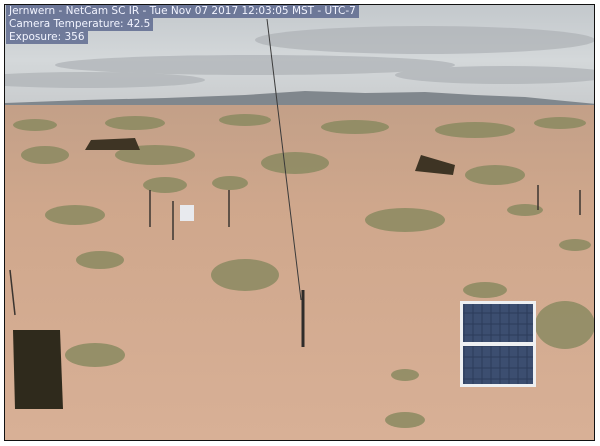 The image size is (600, 446). Describe the element at coordinates (80, 24) in the screenshot. I see `camera-temperature-line: Camera Temperature: 42.5` at that location.